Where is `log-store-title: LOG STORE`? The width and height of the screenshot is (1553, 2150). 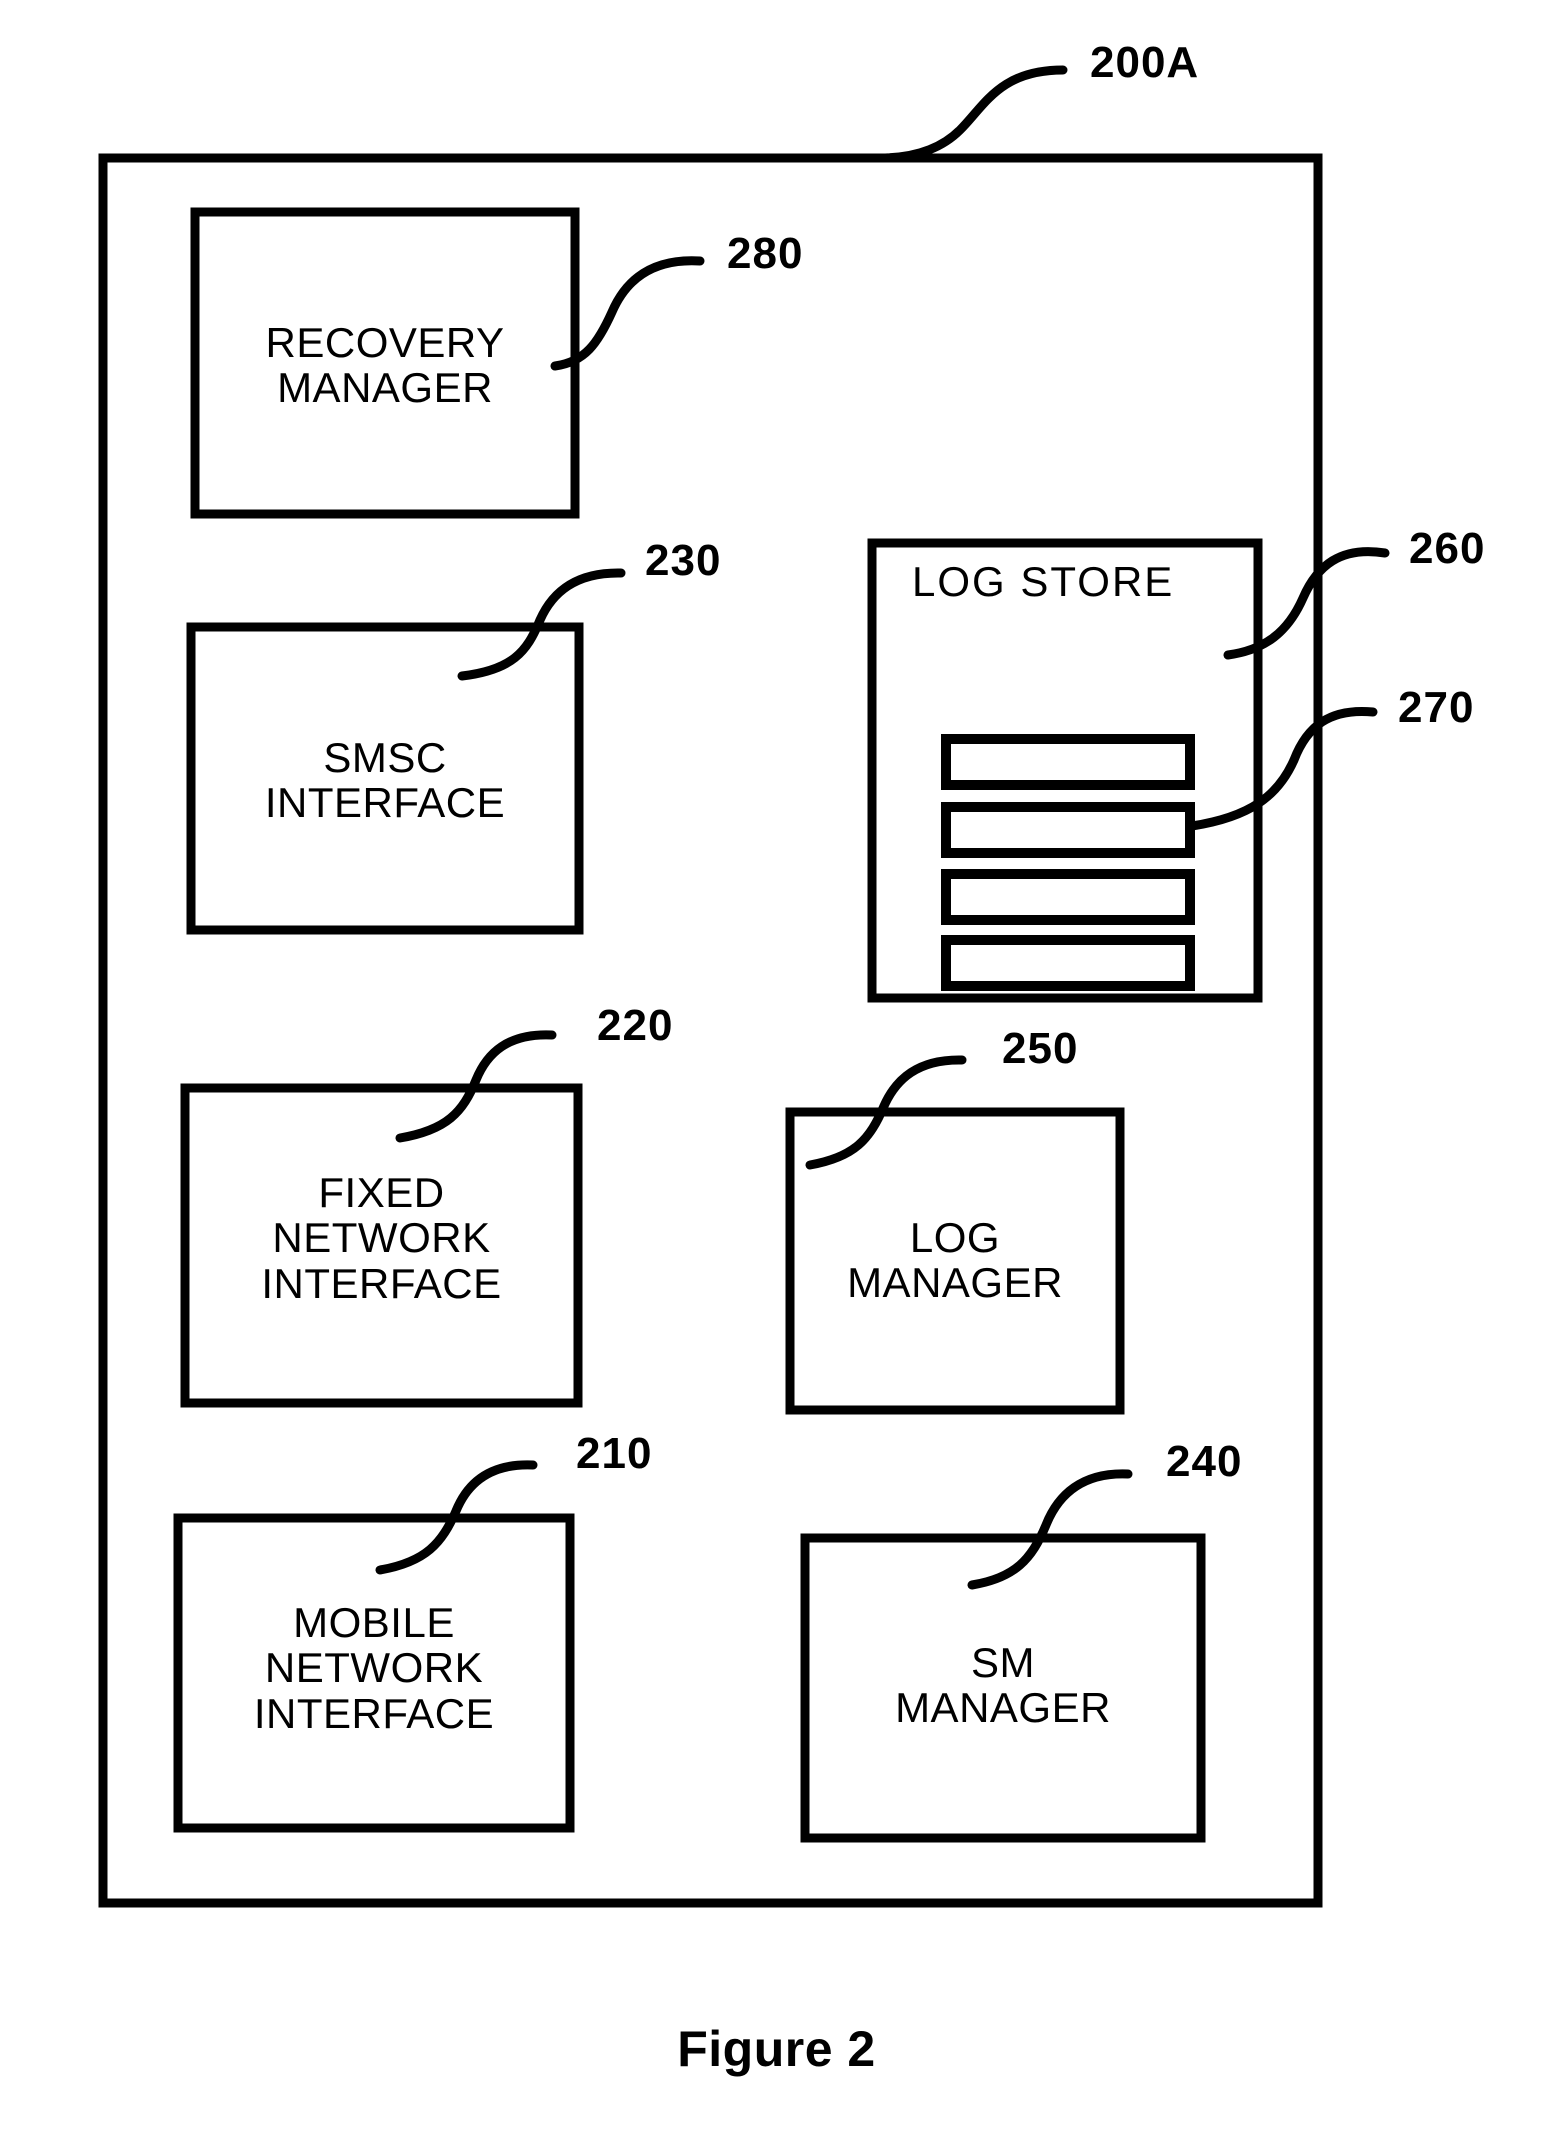 log-store-title: LOG STORE is located at coordinates (1043, 581).